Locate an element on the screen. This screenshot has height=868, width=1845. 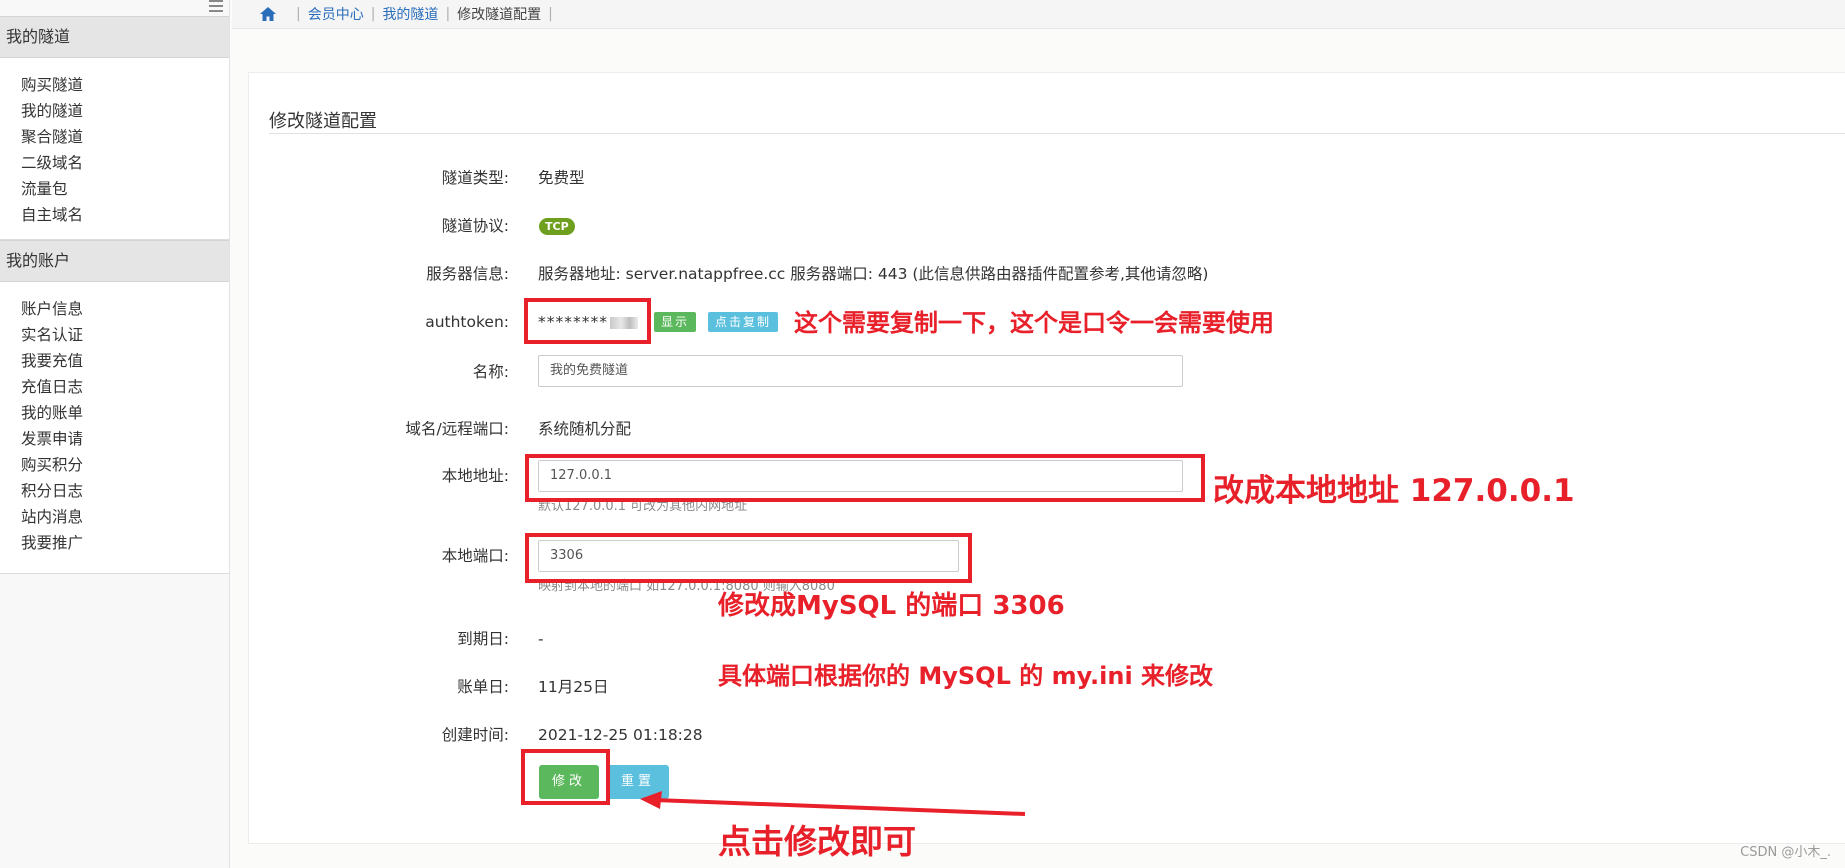
local-address-label: 本地地址: is located at coordinates (475, 476).